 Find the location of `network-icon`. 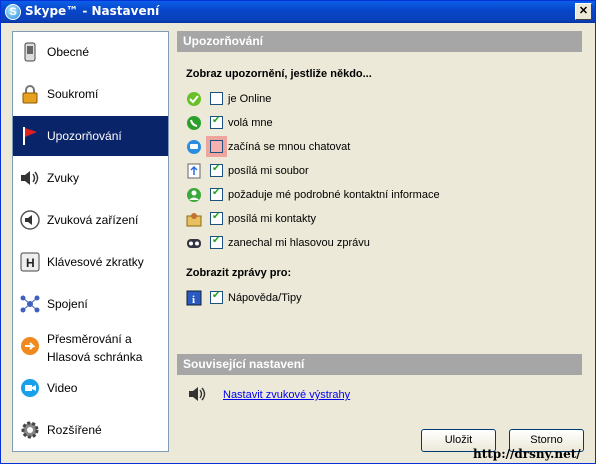

network-icon is located at coordinates (30, 304).